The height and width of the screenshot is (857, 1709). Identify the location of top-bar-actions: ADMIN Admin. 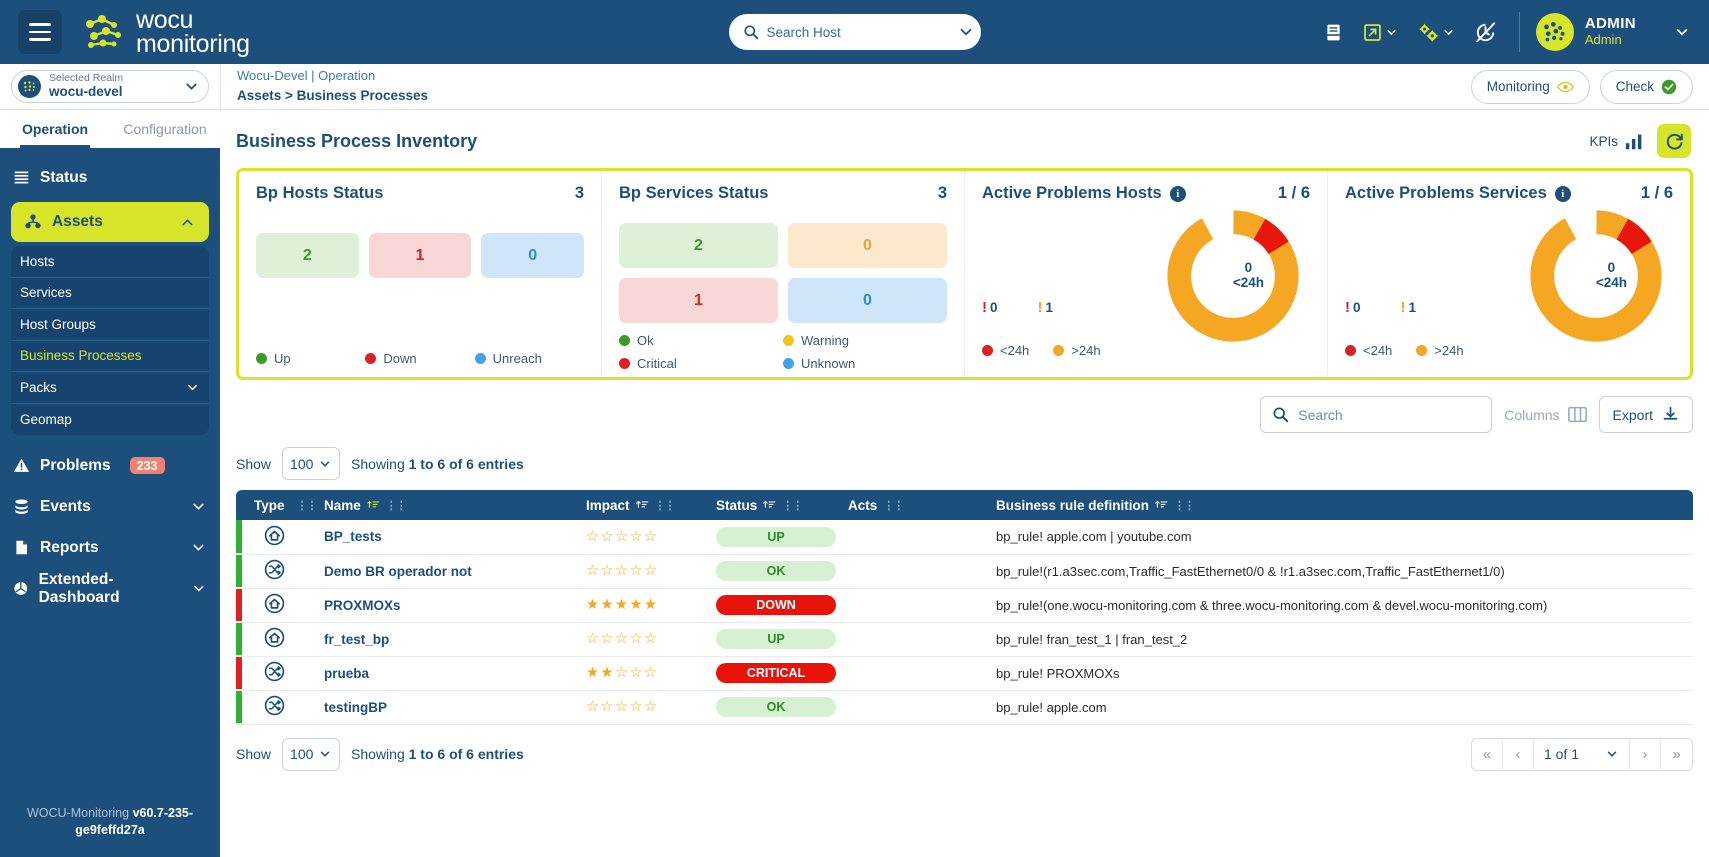
(1502, 32).